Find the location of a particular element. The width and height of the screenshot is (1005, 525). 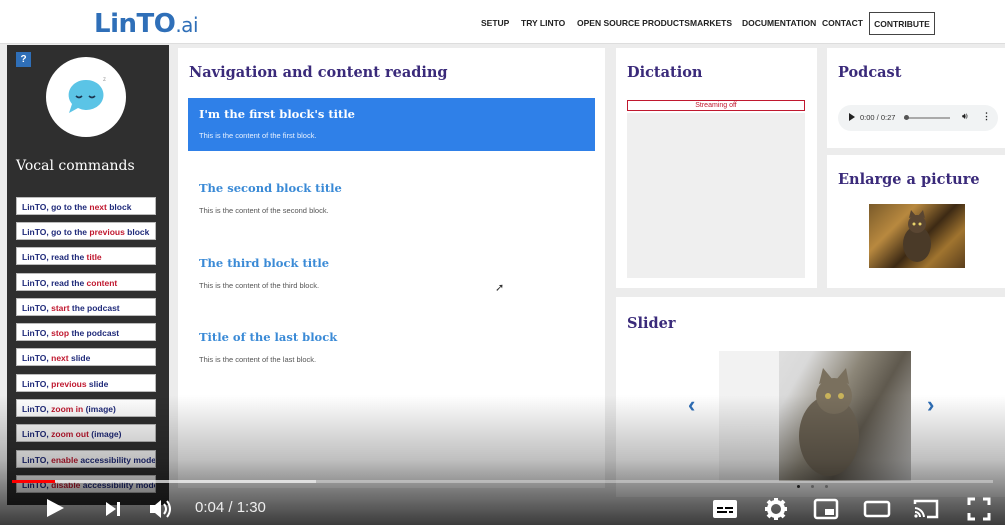

logo-suffix-text: .ai is located at coordinates (186, 25).